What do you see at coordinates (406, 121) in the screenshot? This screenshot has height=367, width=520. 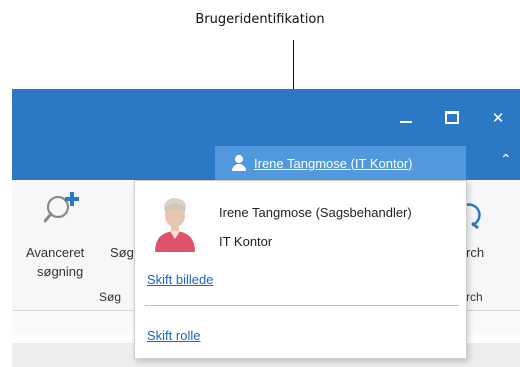 I see `minimize-icon` at bounding box center [406, 121].